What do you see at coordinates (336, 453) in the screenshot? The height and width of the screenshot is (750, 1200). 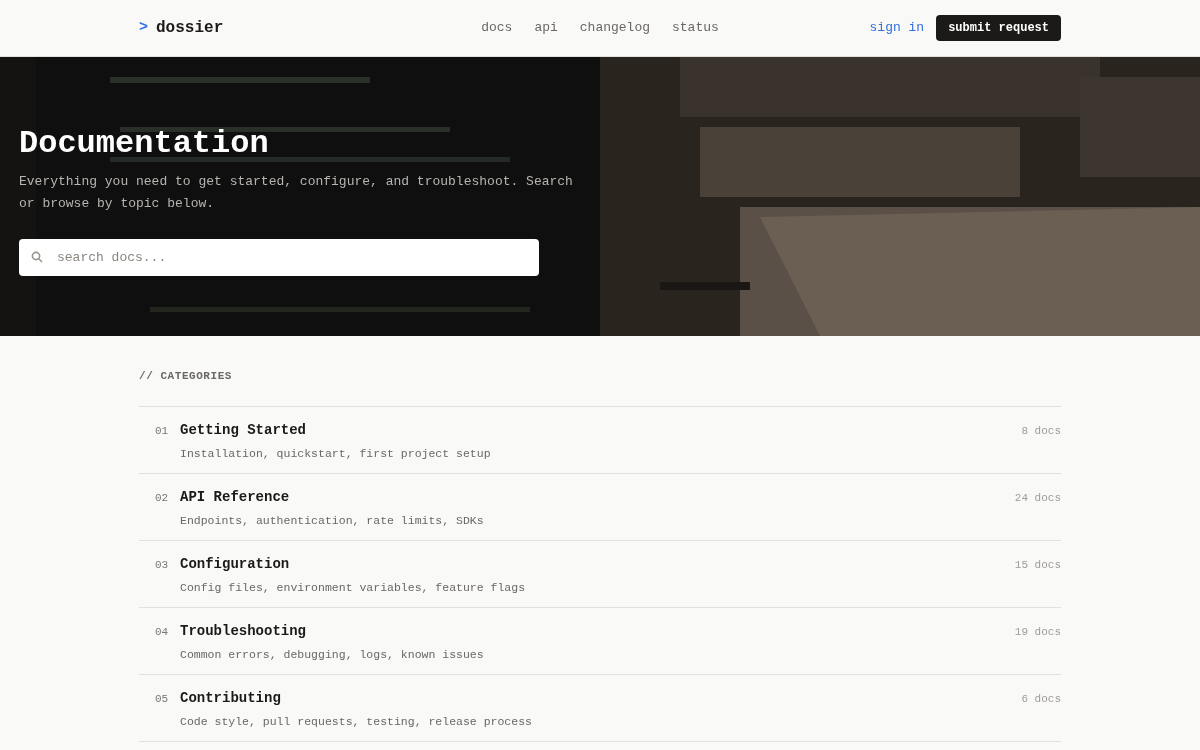 I see `category-description: Installation, quickstart, first project setup` at bounding box center [336, 453].